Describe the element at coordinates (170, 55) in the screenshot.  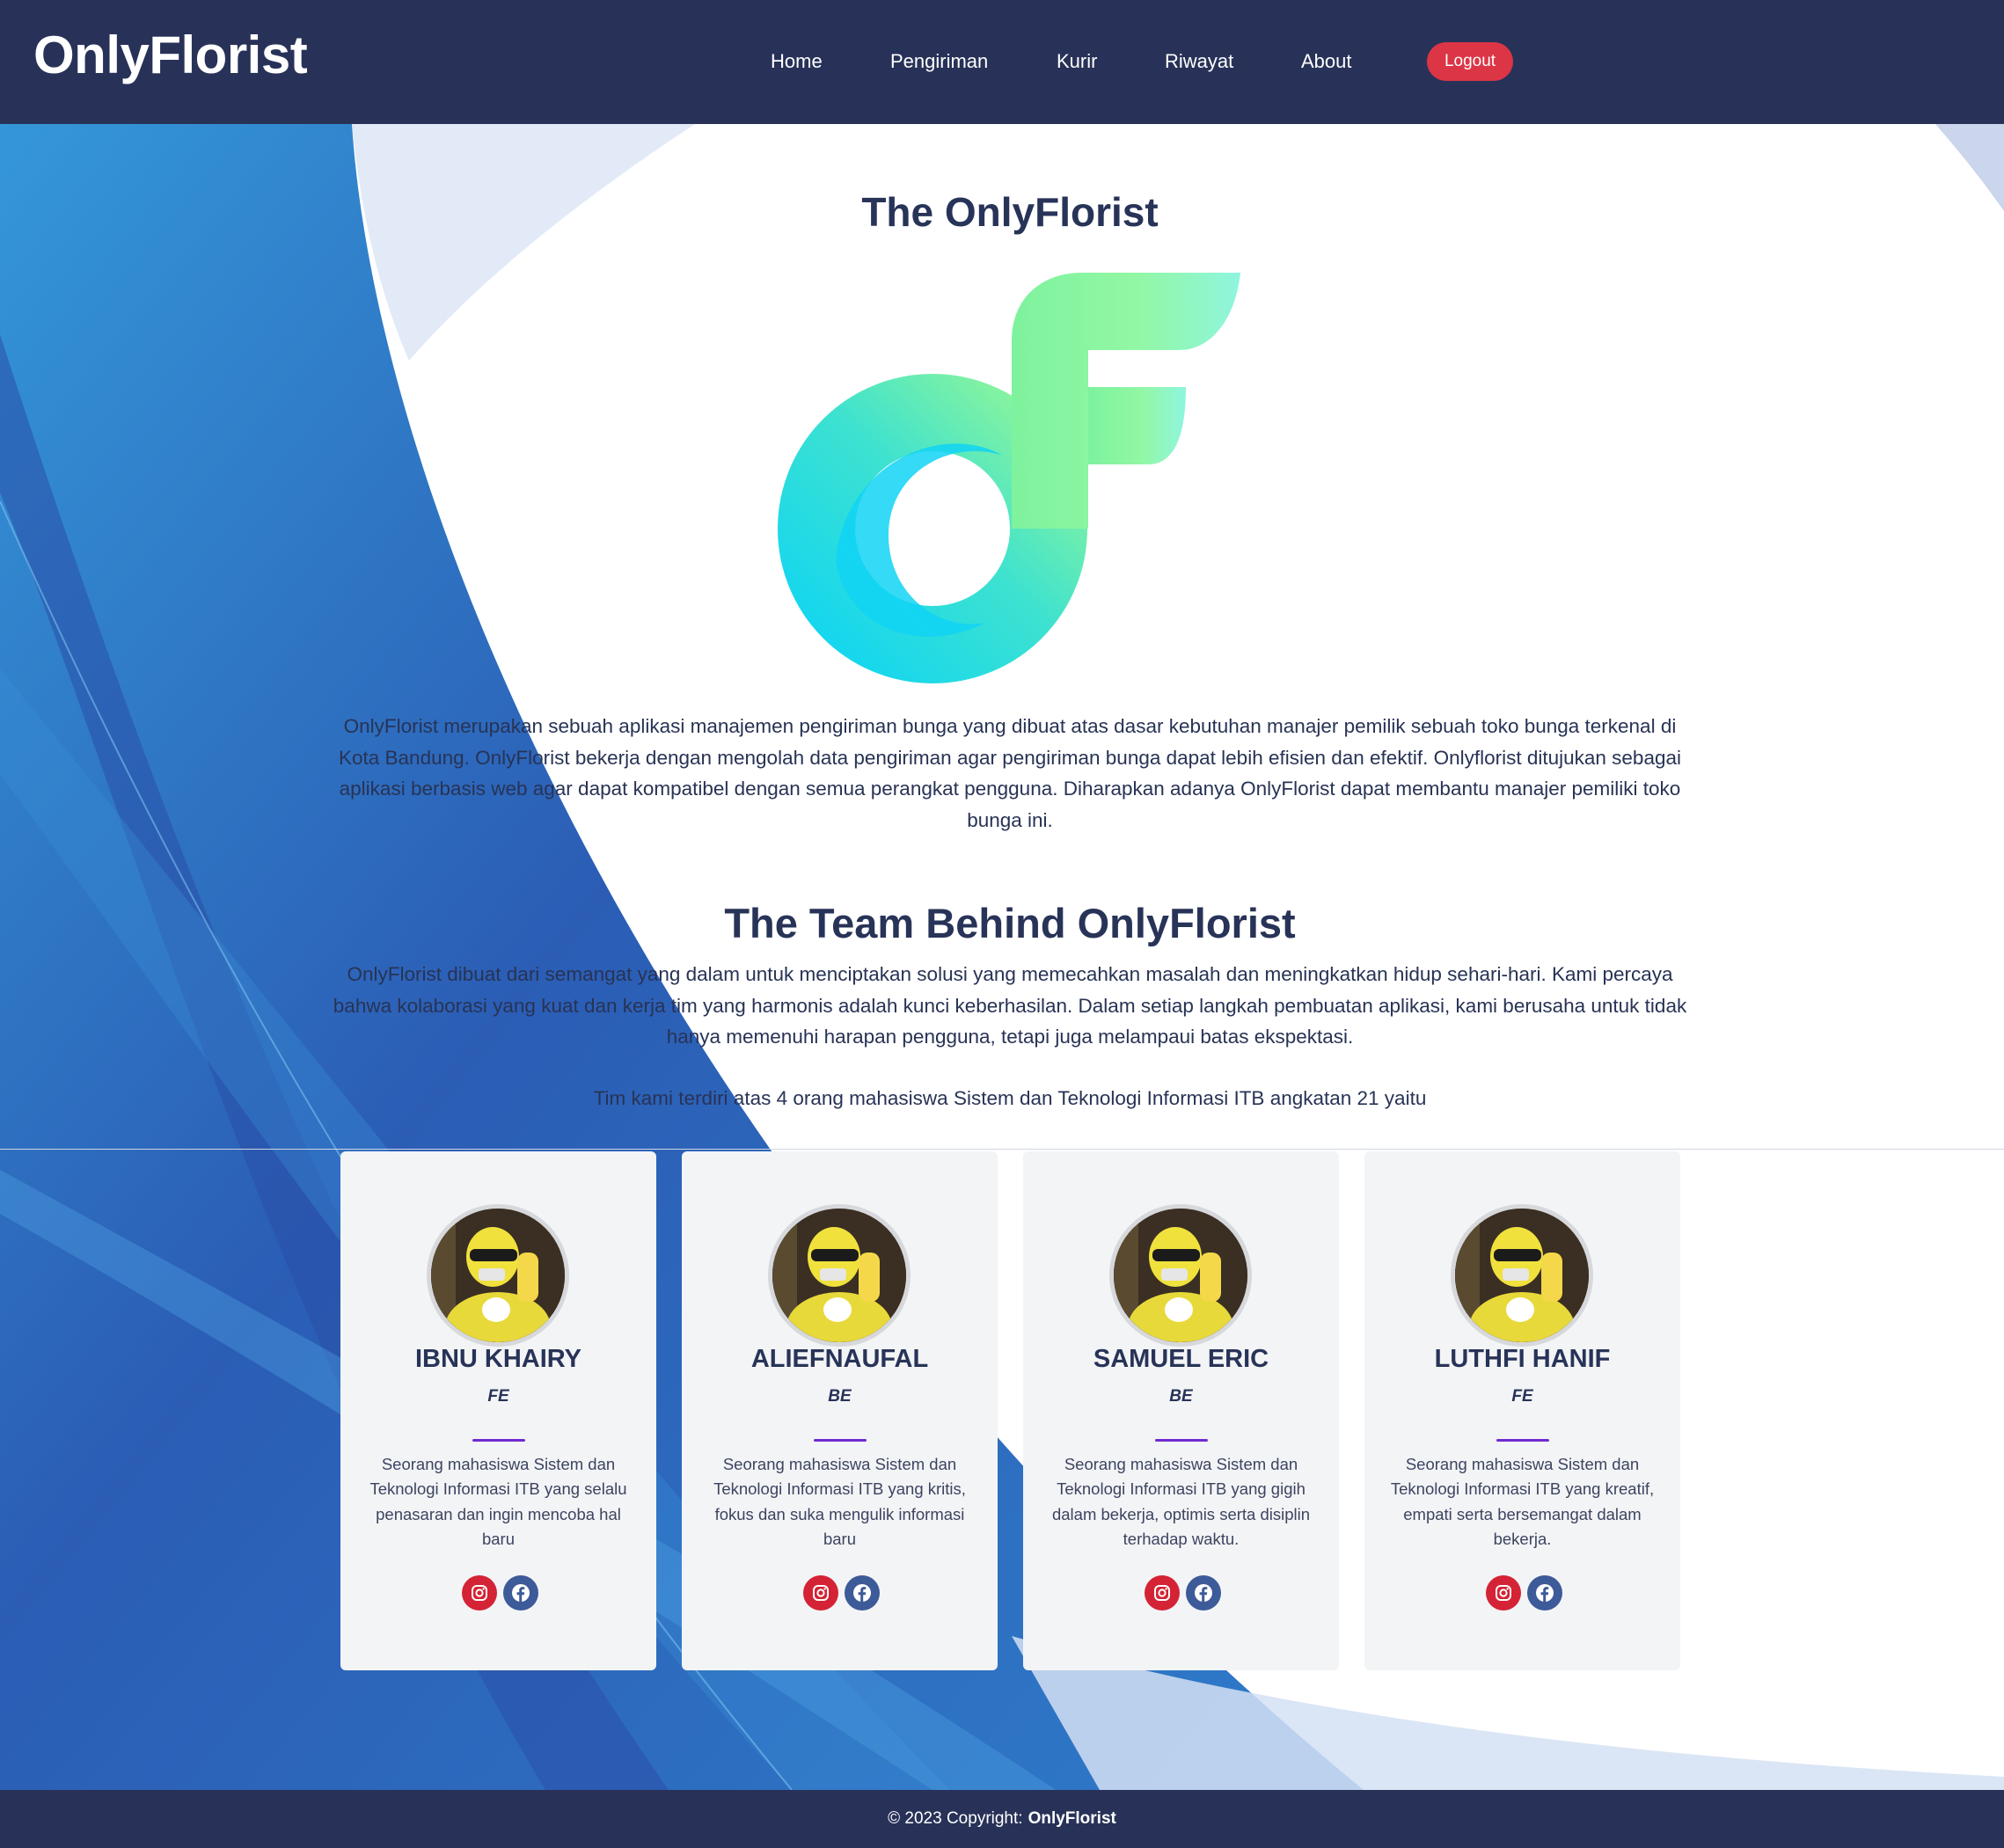
I see `brand-logo: OnlyFlorist` at that location.